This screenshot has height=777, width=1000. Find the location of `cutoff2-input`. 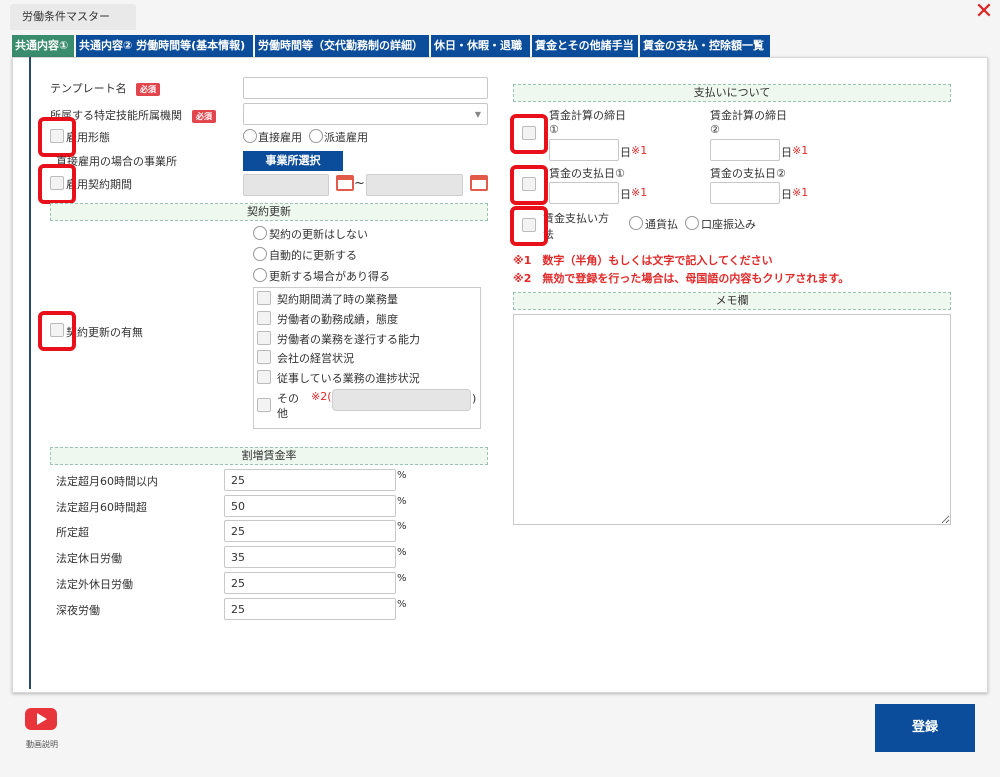

cutoff2-input is located at coordinates (745, 150).